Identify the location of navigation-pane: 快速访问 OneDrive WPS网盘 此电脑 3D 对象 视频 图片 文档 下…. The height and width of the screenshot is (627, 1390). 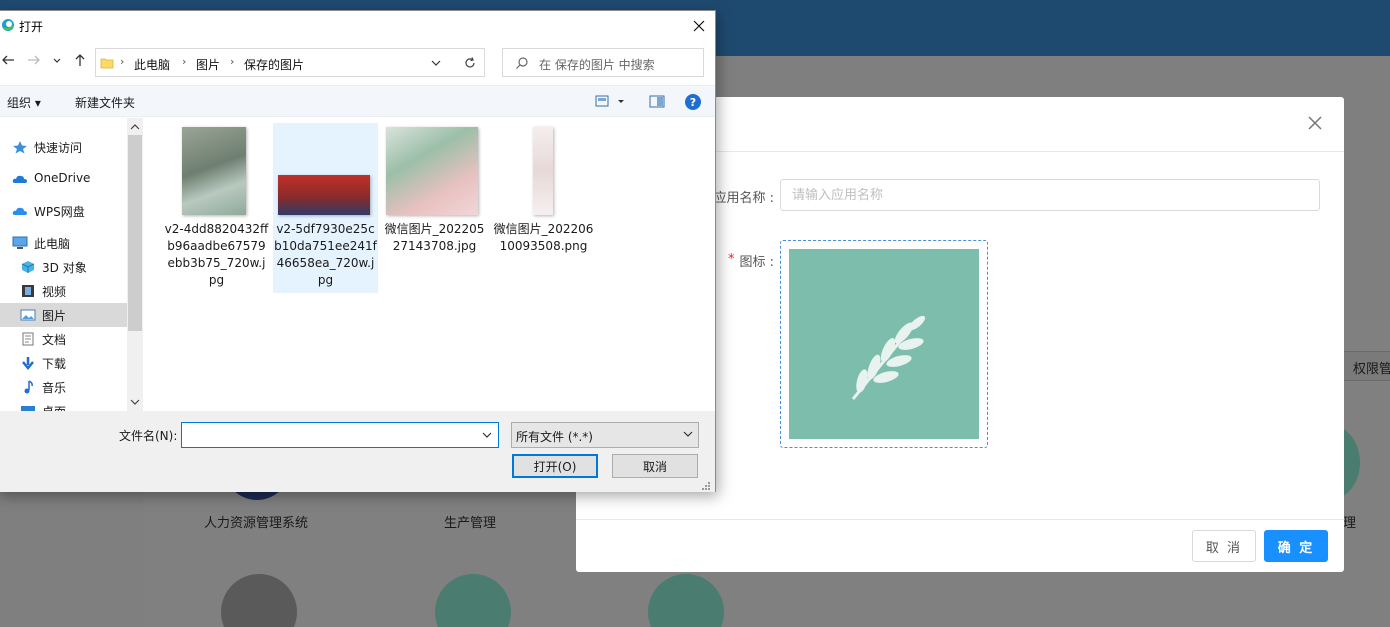
(72, 264).